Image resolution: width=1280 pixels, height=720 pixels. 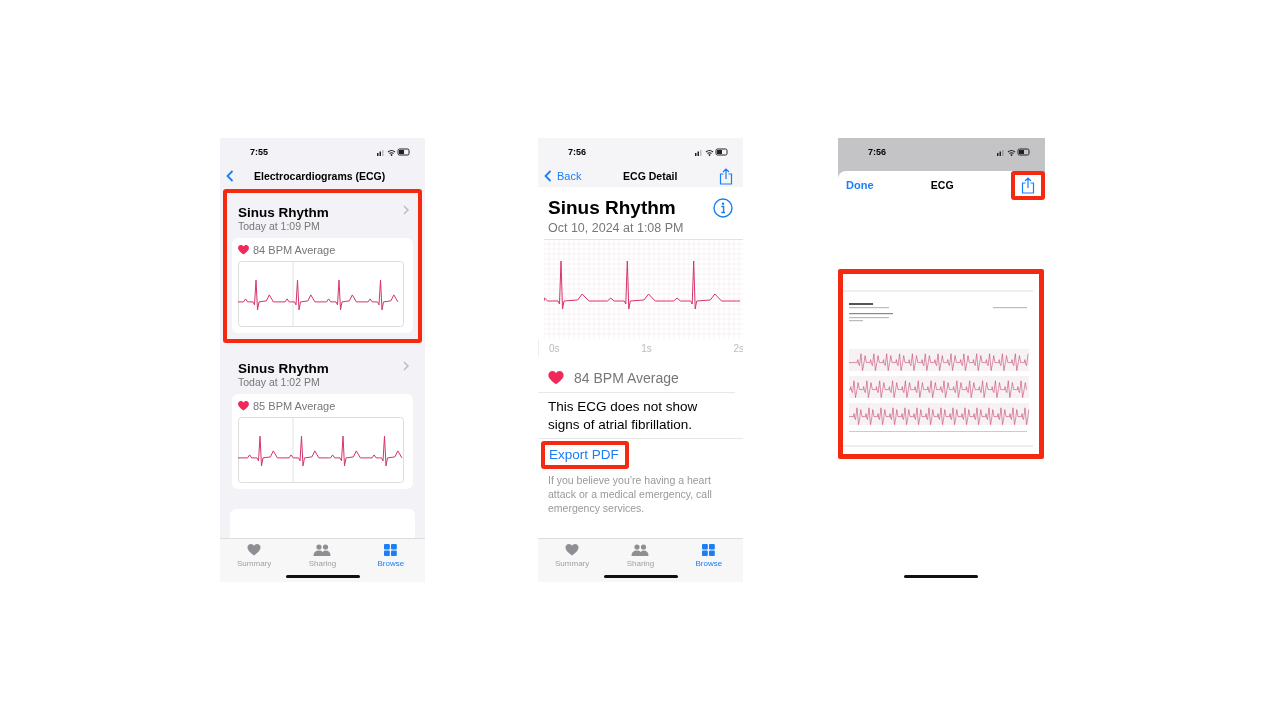 I want to click on done-button: Done, so click(x=860, y=185).